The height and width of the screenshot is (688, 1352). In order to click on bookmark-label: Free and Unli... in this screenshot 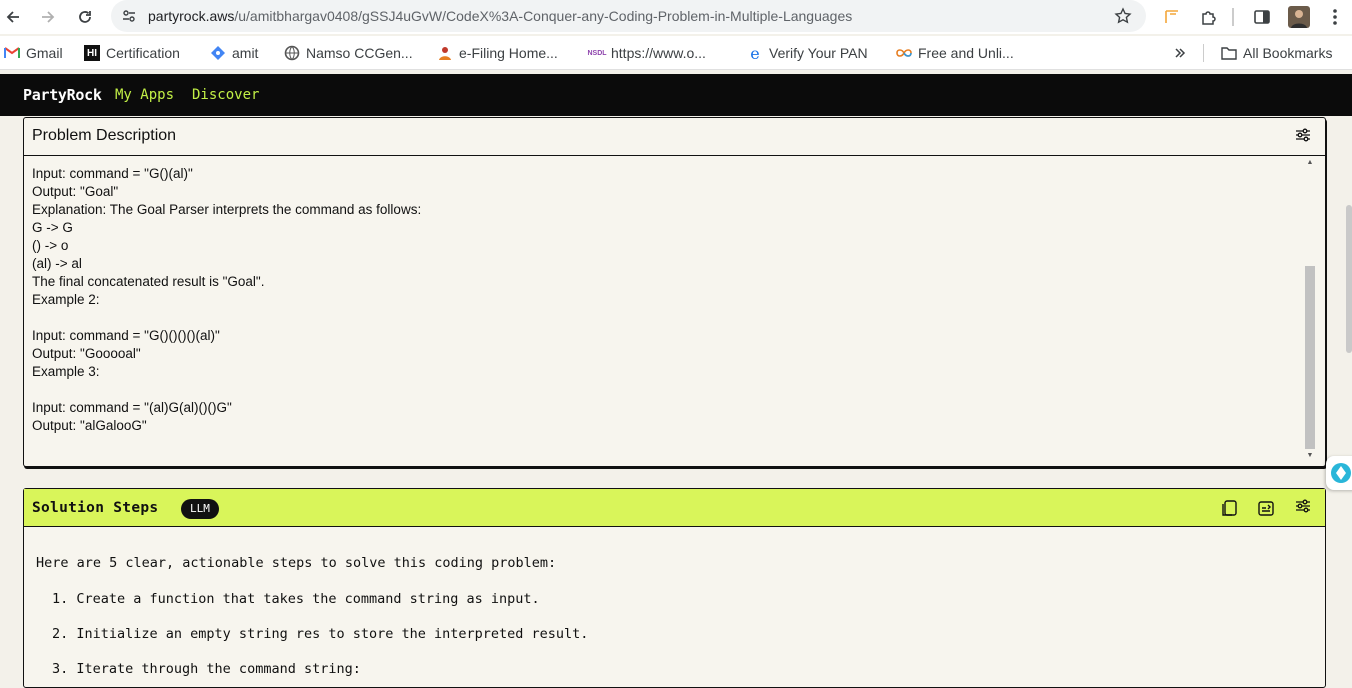, I will do `click(966, 53)`.